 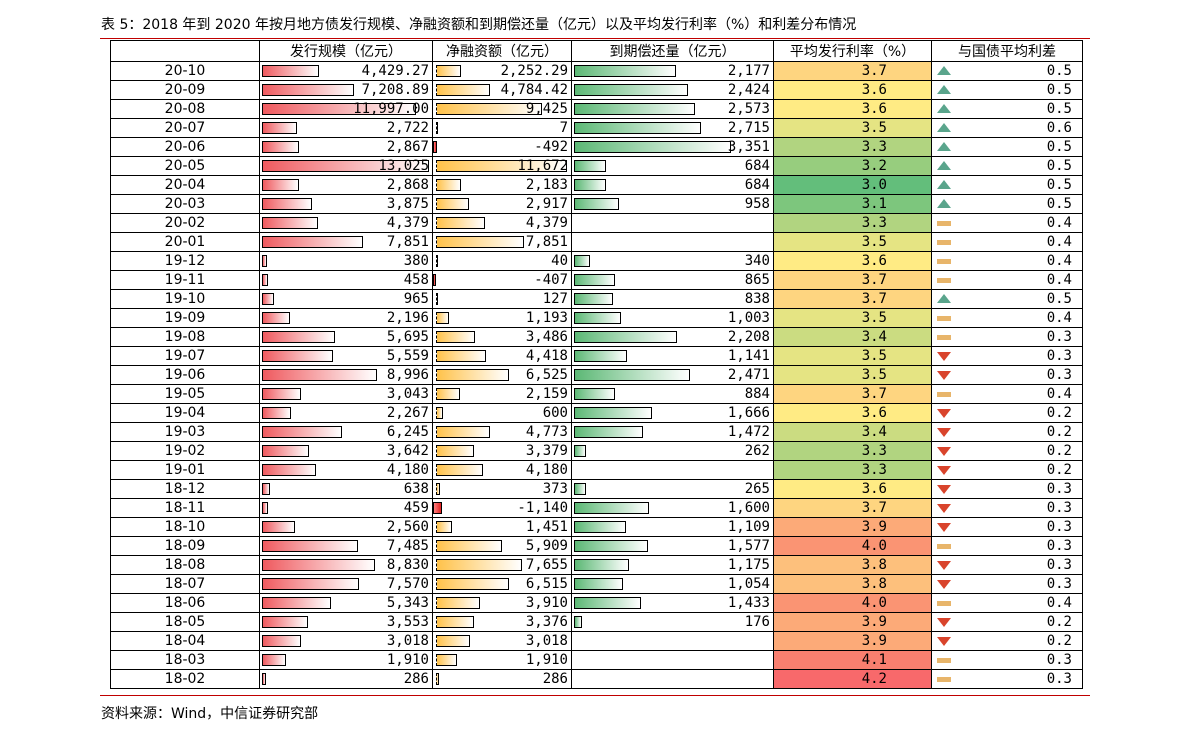 What do you see at coordinates (1007, 128) in the screenshot?
I see `spread-cell: 0.6` at bounding box center [1007, 128].